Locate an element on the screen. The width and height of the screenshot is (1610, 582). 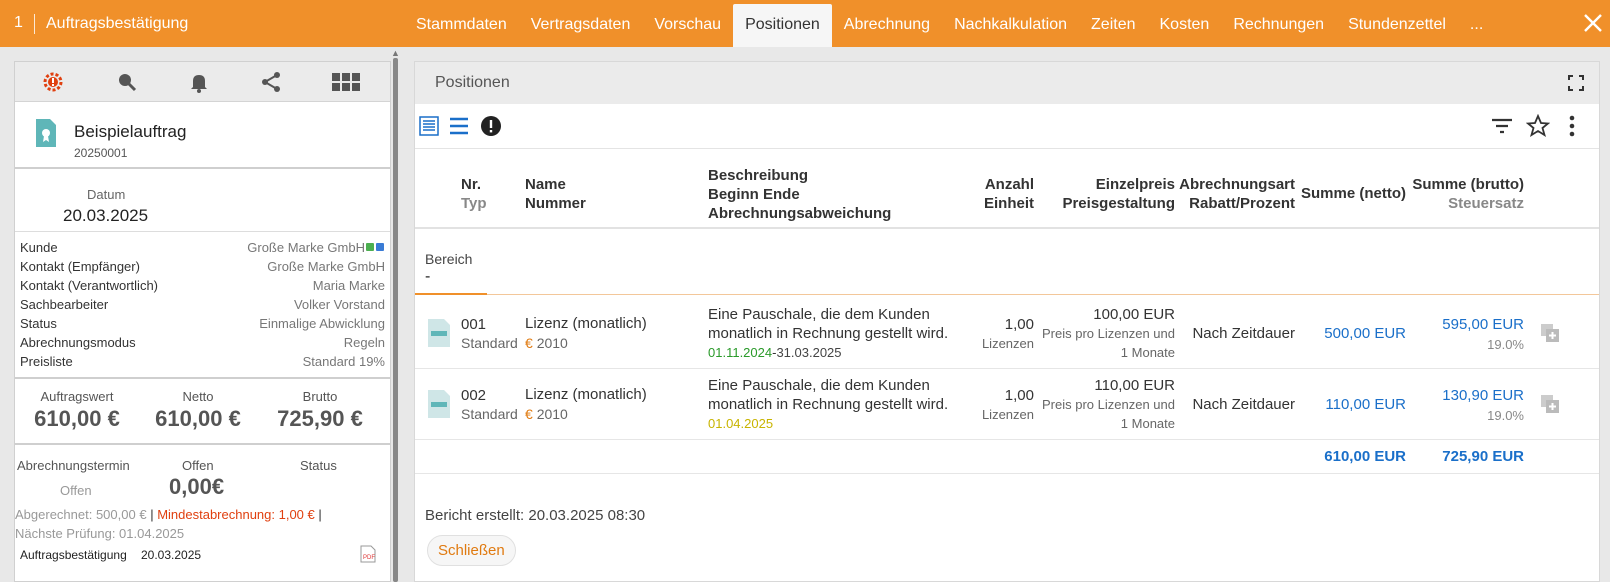
header-abrechnungsart: Abrechnungsart Rabatt/Prozent is located at coordinates (1237, 194).